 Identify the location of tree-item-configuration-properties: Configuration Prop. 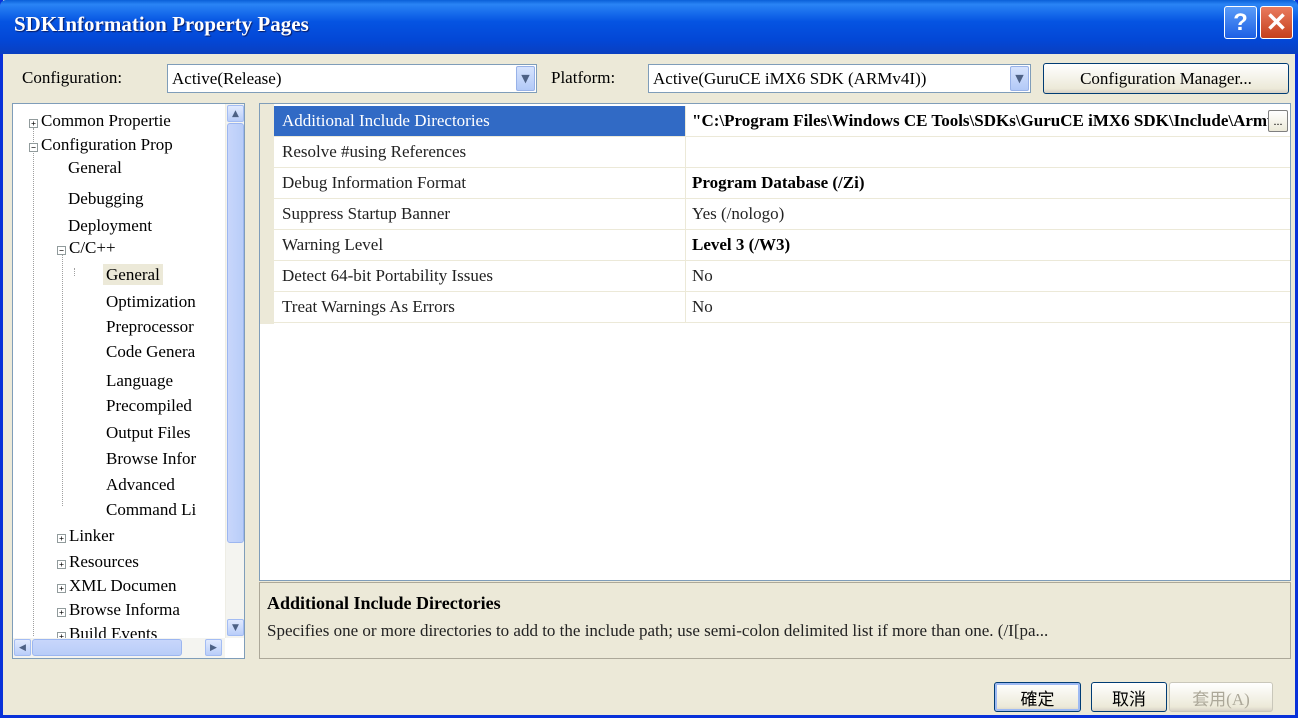
(107, 144).